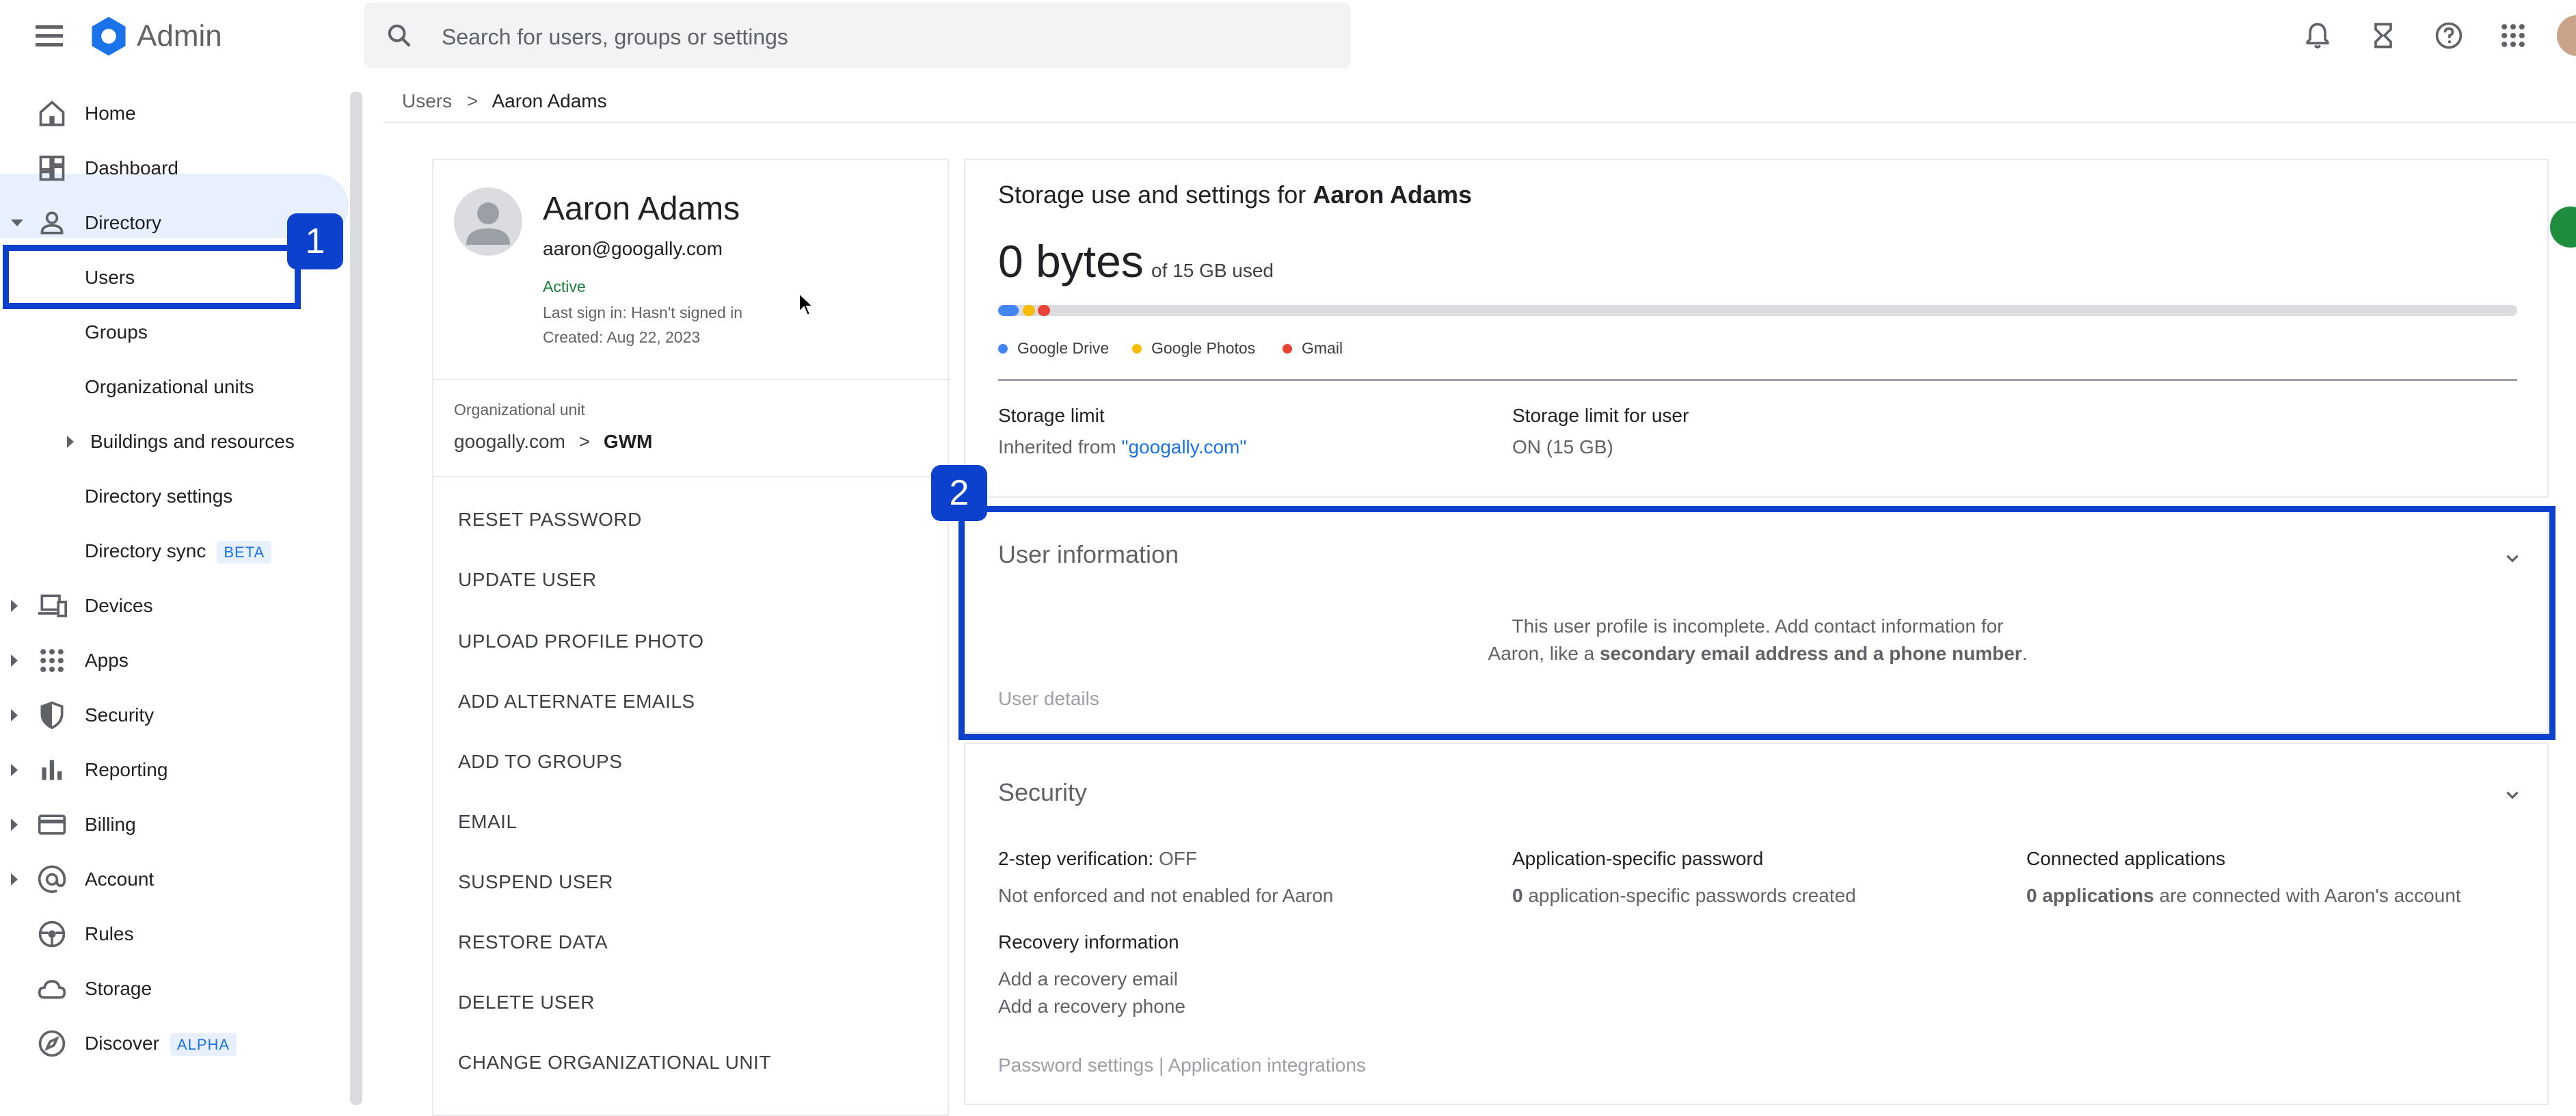 The image size is (2576, 1116). I want to click on sidebar-item-reporting: Reporting, so click(171, 770).